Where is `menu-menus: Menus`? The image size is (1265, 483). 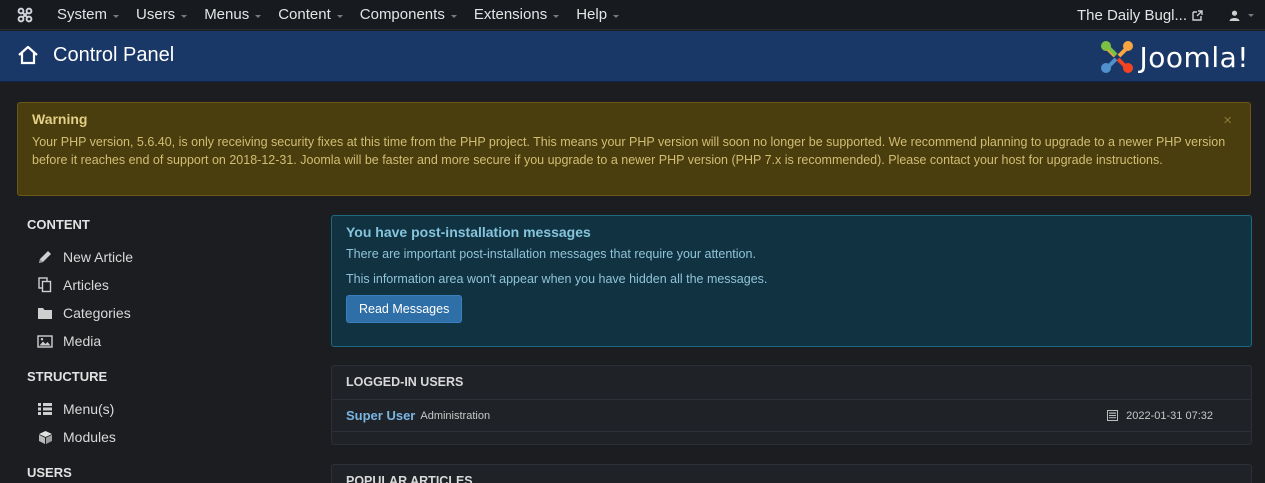 menu-menus: Menus is located at coordinates (234, 15).